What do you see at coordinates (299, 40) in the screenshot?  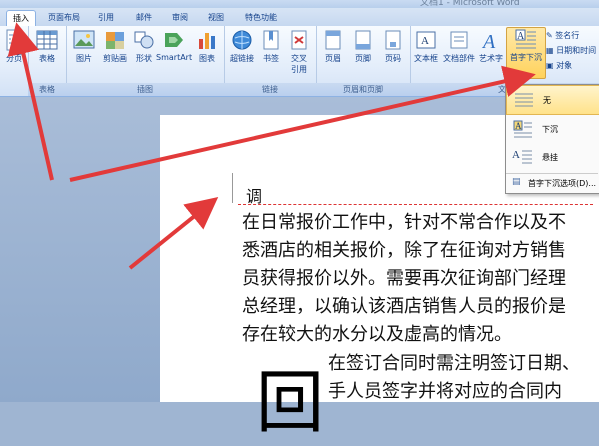 I see `cross-reference-icon` at bounding box center [299, 40].